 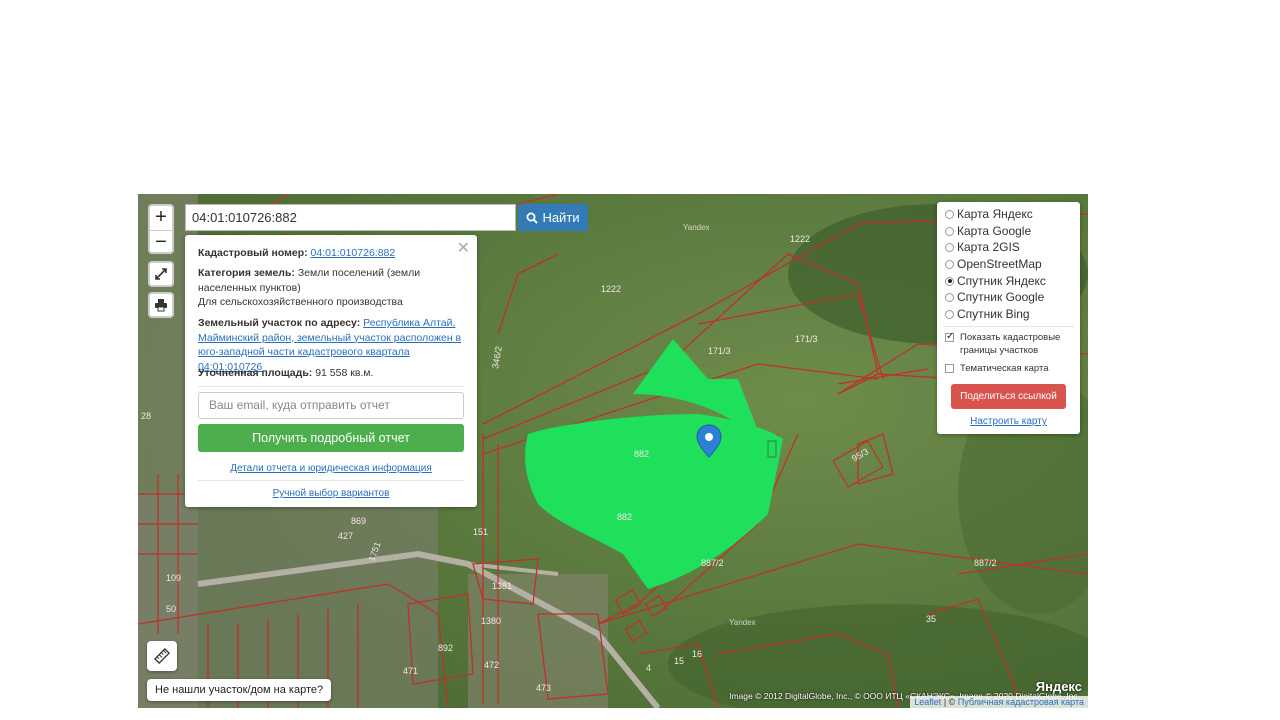 I want to click on get-report-button: Получить подробный отчет, so click(x=331, y=438).